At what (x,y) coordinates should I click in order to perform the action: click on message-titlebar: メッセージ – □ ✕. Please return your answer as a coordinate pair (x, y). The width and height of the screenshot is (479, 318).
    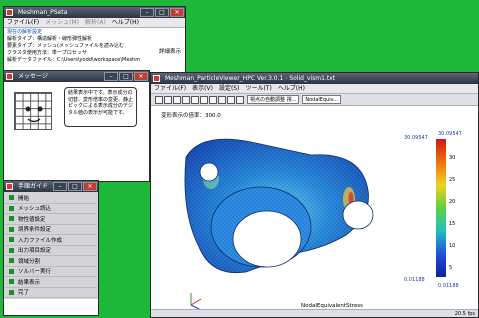
    Looking at the image, I should click on (76, 76).